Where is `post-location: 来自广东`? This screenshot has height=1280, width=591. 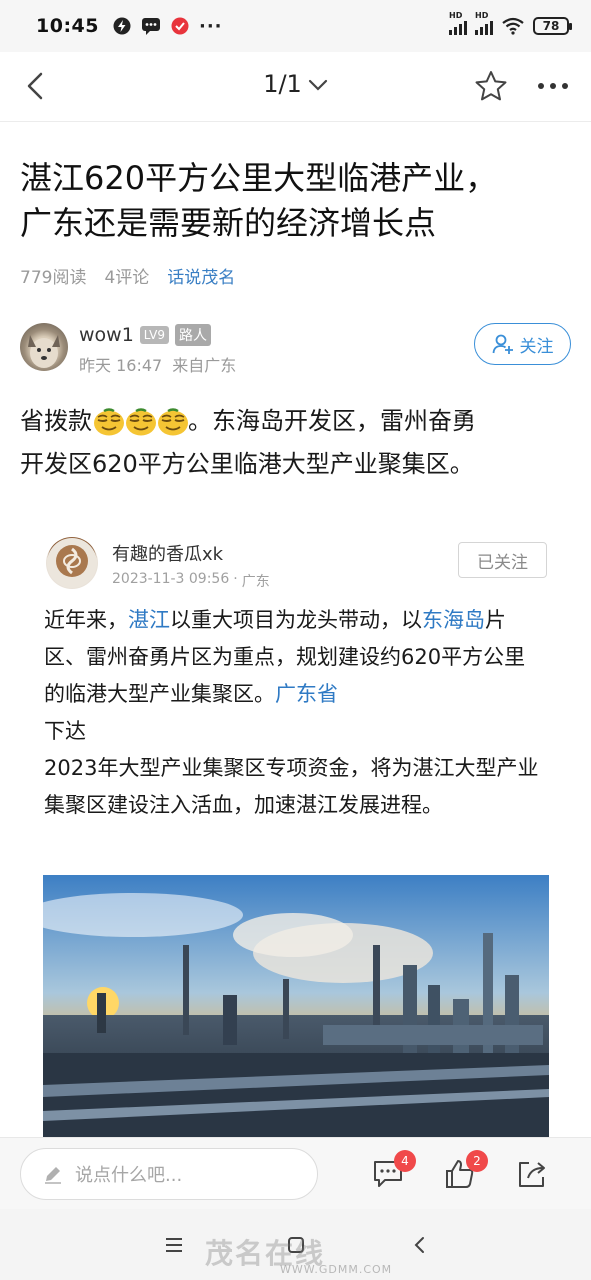 post-location: 来自广东 is located at coordinates (204, 365).